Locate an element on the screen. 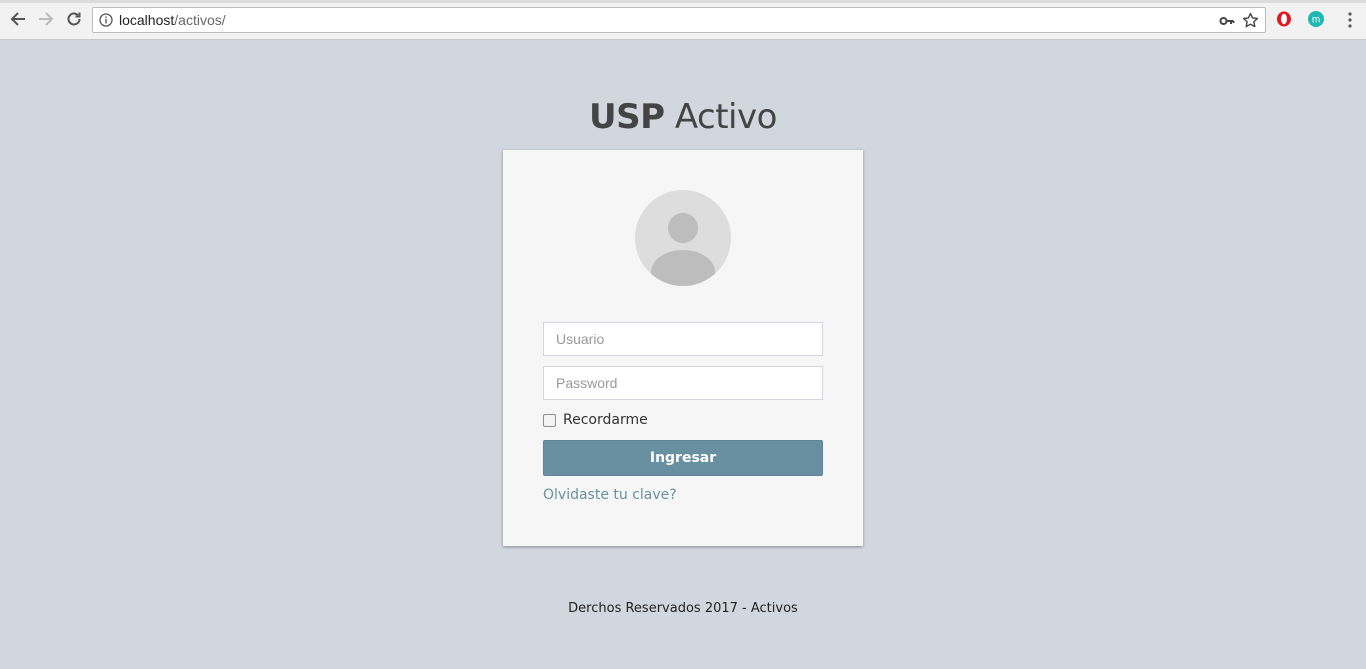  url-text: localhost/activos/ is located at coordinates (172, 20).